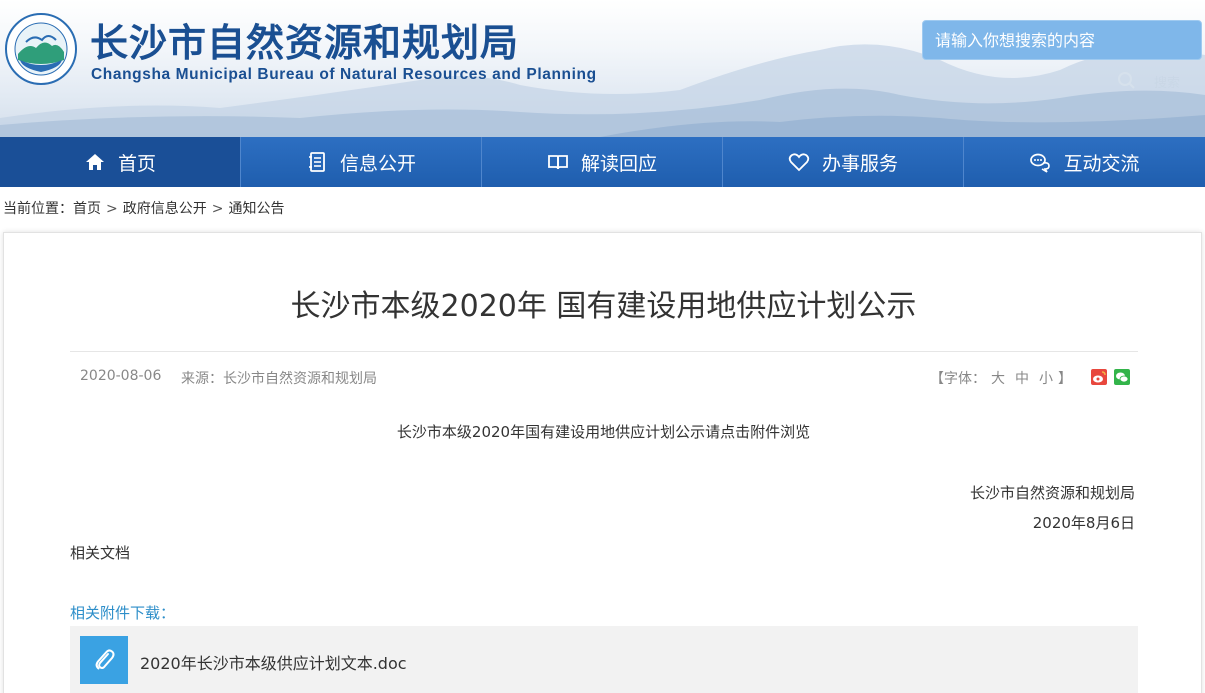 Image resolution: width=1205 pixels, height=693 pixels. I want to click on nav-item-label: 互动交流, so click(1101, 163).